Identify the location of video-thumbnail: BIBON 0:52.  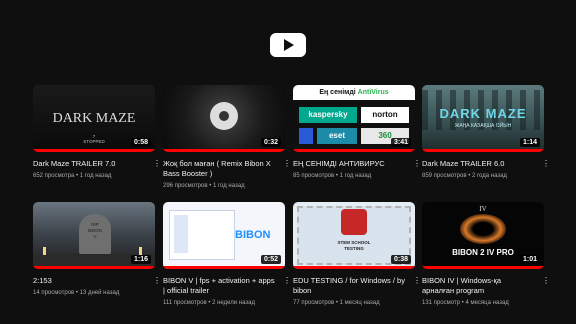
(224, 235).